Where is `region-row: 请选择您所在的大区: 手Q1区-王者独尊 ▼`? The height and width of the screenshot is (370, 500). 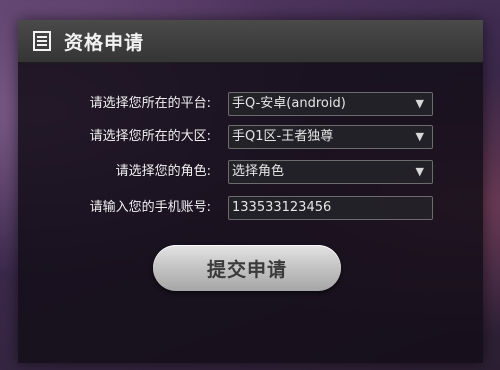 region-row: 请选择您所在的大区: 手Q1区-王者独尊 ▼ is located at coordinates (250, 137).